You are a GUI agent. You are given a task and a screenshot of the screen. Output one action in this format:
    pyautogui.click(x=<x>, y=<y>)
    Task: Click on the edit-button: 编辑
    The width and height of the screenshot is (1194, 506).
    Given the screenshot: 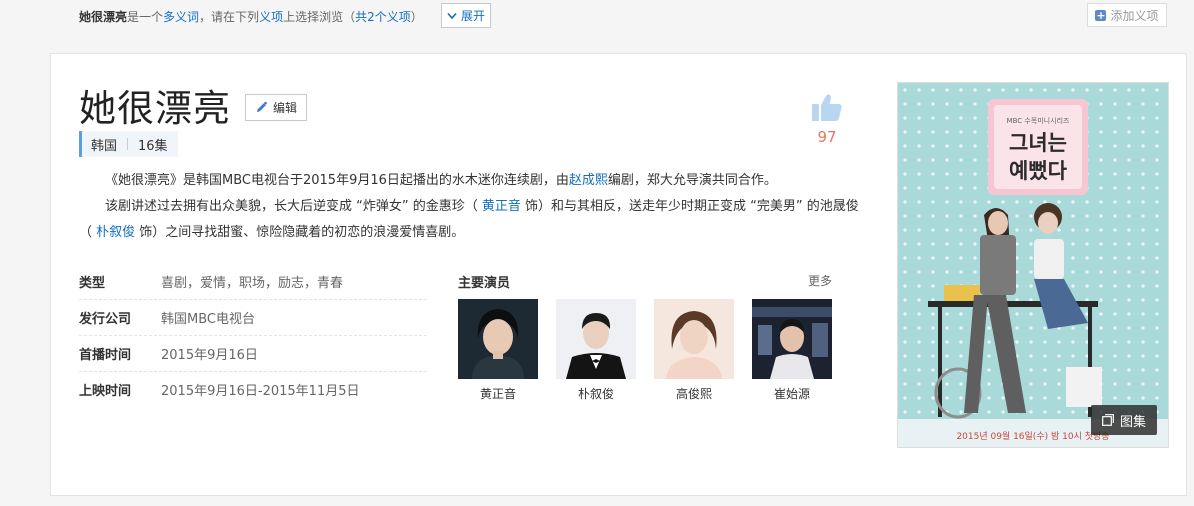 What is the action you would take?
    pyautogui.click(x=276, y=107)
    